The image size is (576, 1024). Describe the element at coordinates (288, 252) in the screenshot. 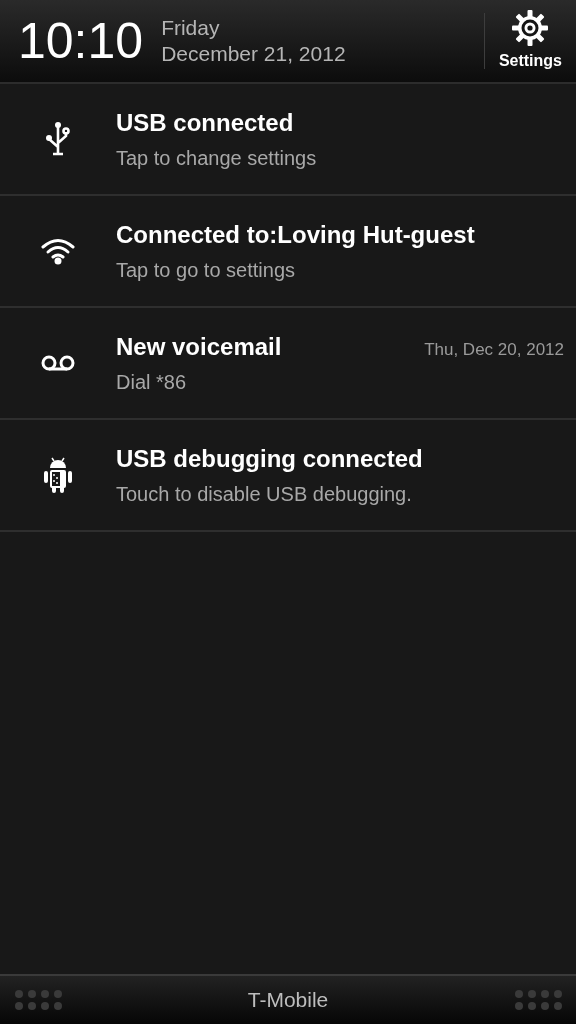

I see `notification-item: Connected to:Loving Hut-guest Tap to go to settings` at that location.